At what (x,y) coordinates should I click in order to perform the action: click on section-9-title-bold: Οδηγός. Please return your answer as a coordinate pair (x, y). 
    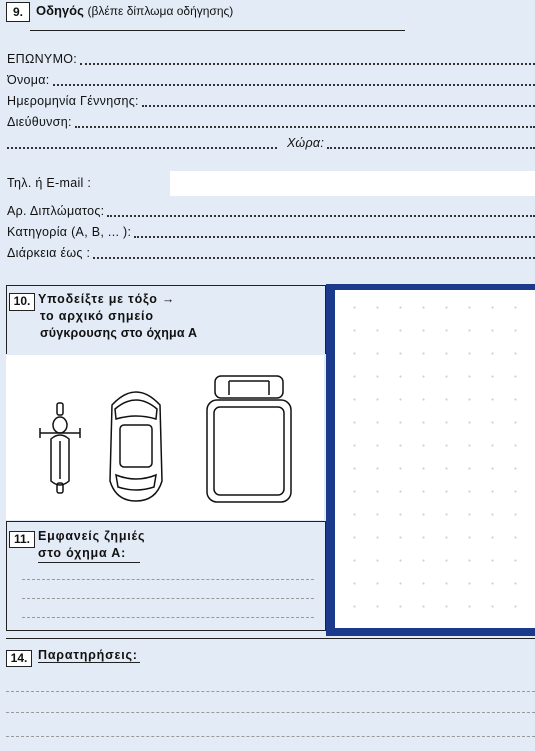
    Looking at the image, I should click on (60, 10).